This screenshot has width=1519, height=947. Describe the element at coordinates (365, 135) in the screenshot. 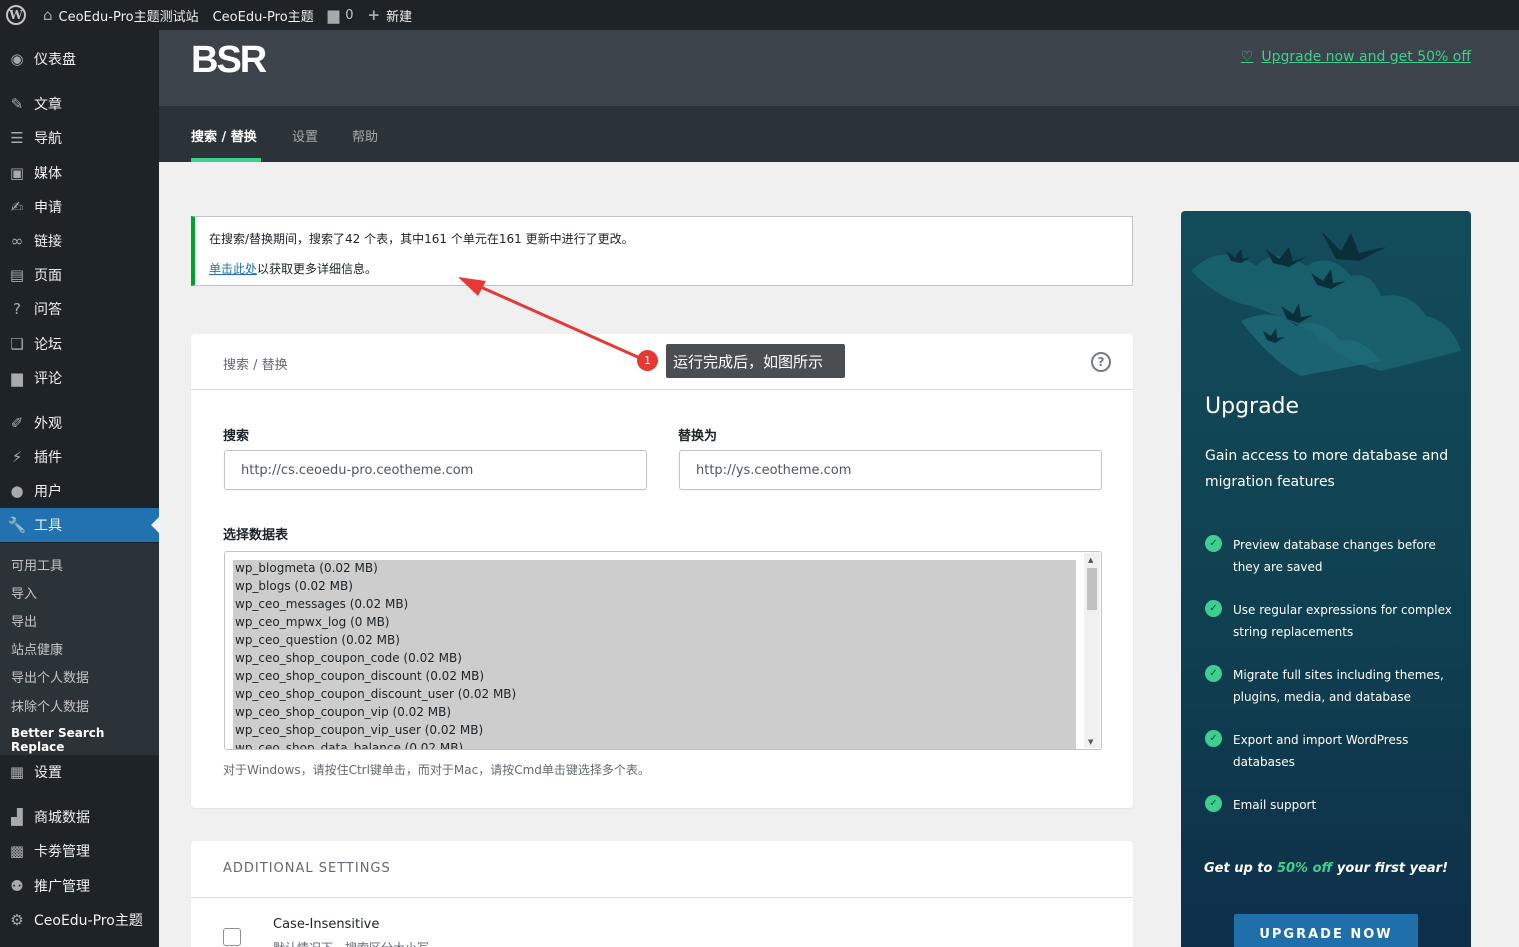

I see `tab-help: 帮助` at that location.